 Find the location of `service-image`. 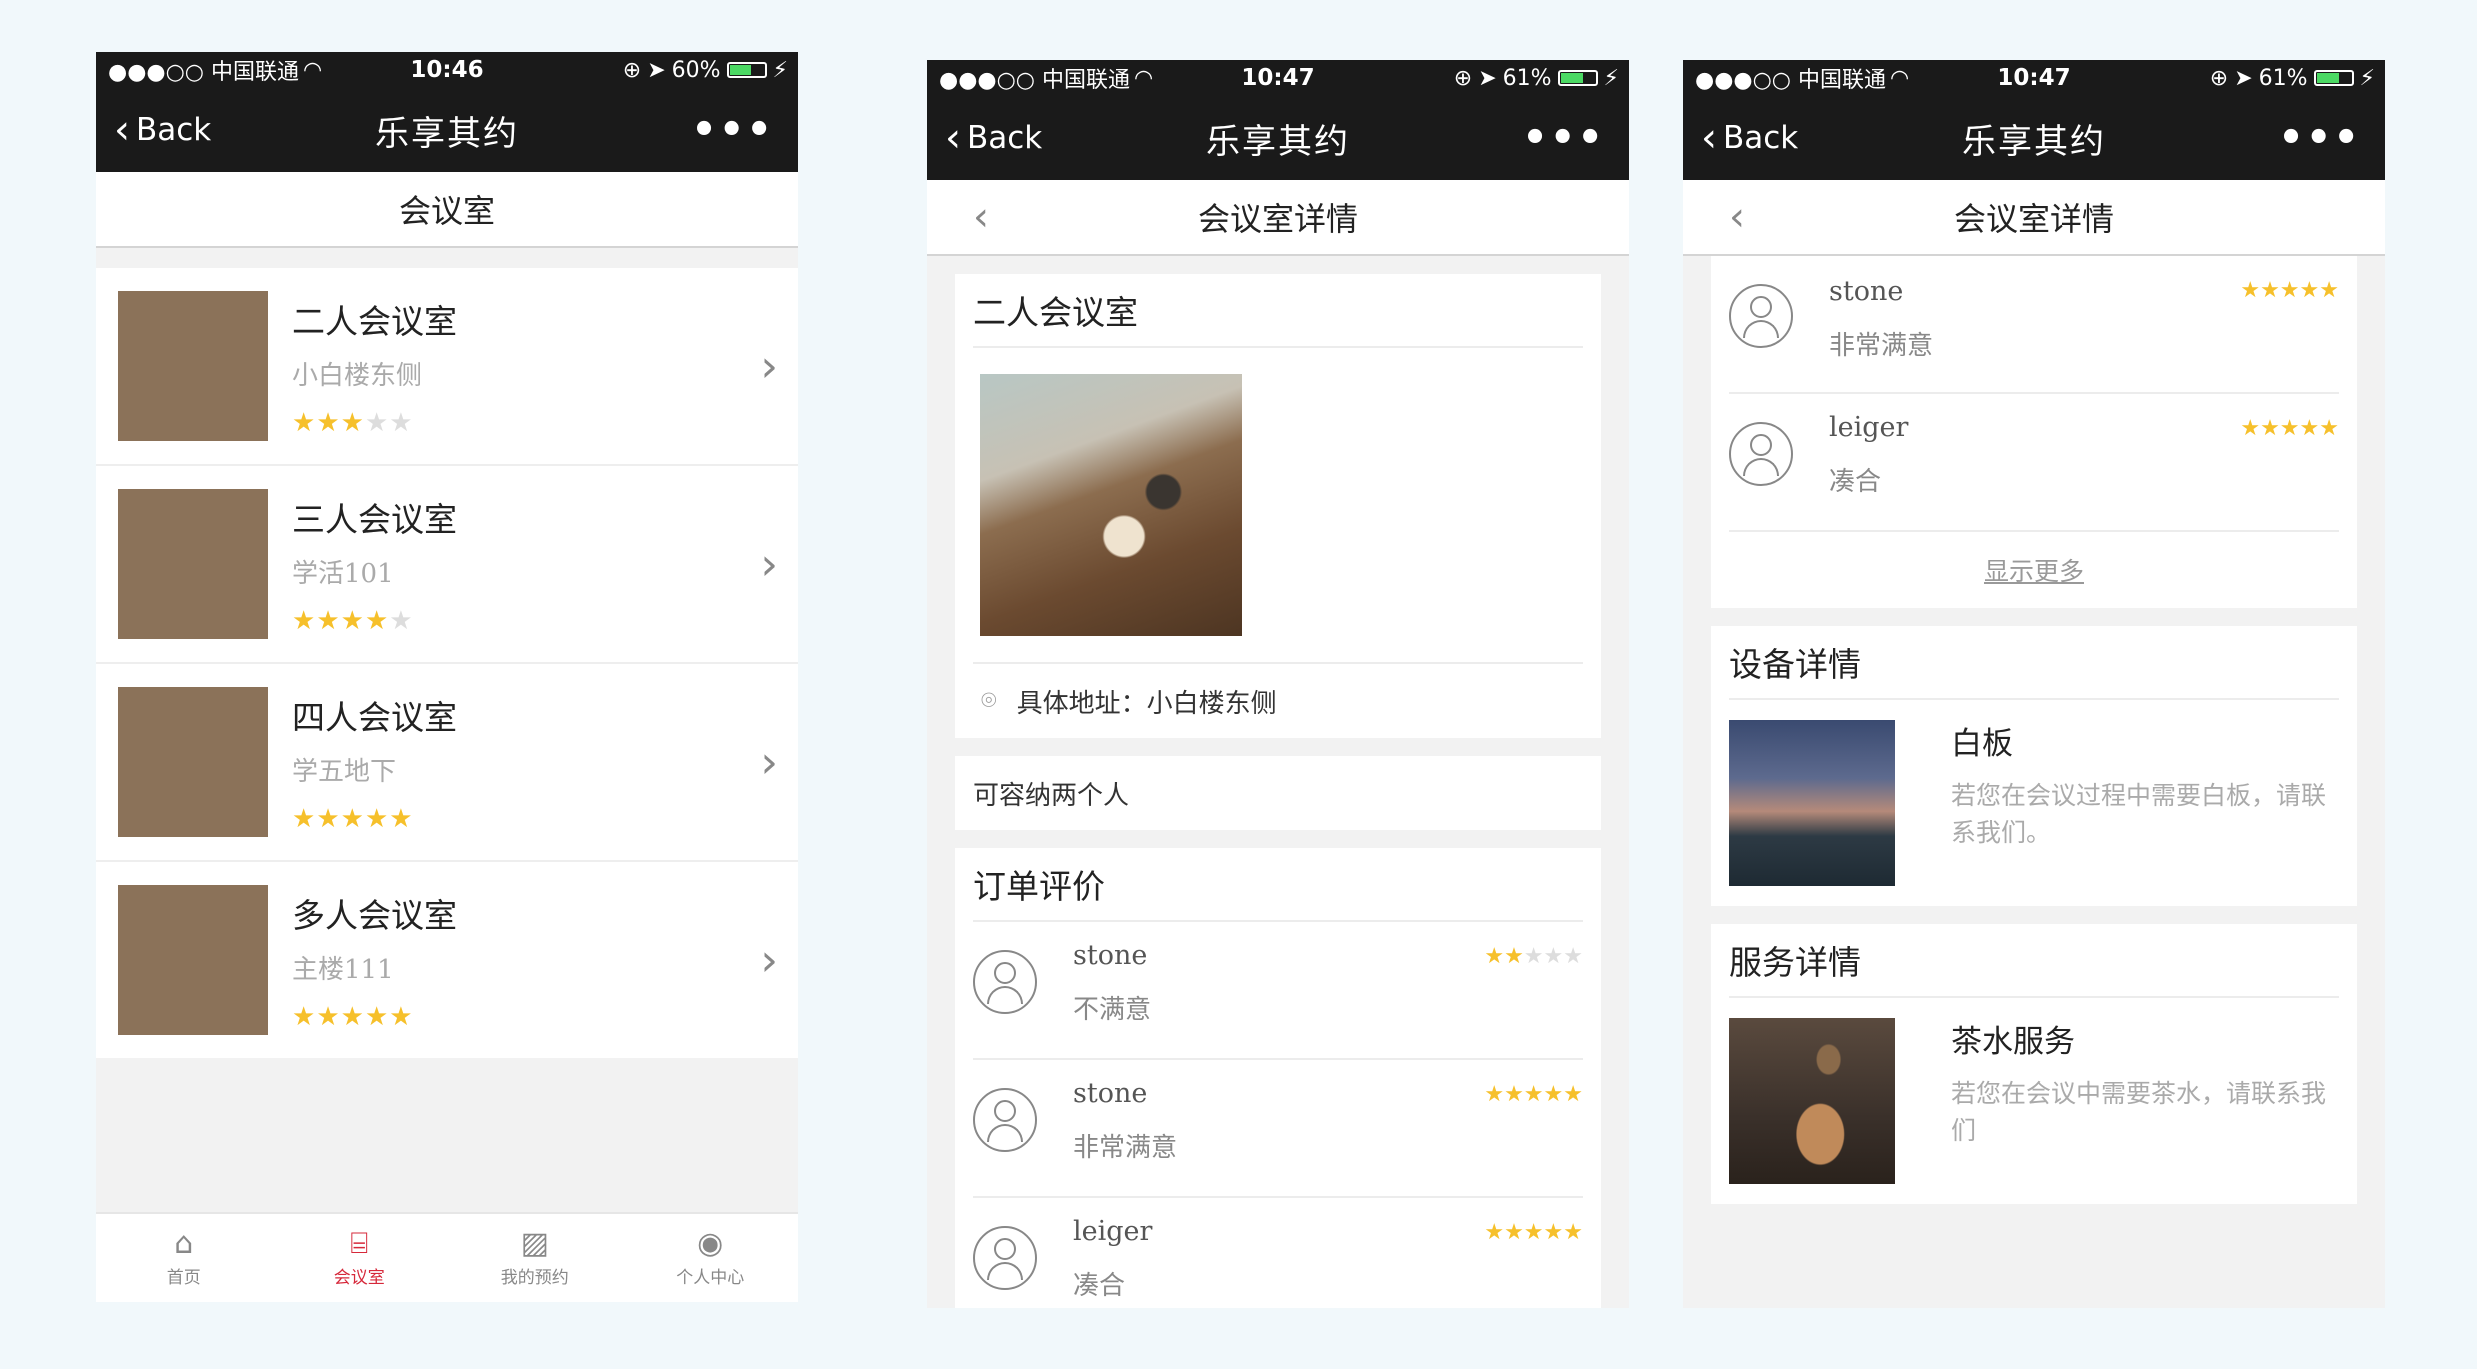

service-image is located at coordinates (1812, 1101).